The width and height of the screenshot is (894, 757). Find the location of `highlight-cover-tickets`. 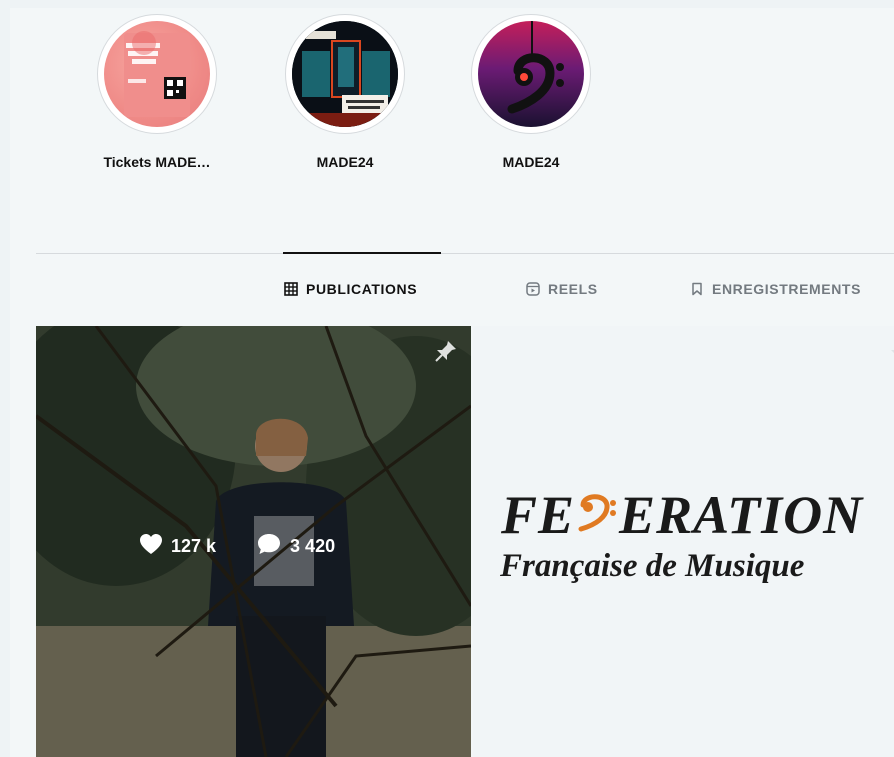

highlight-cover-tickets is located at coordinates (157, 74).